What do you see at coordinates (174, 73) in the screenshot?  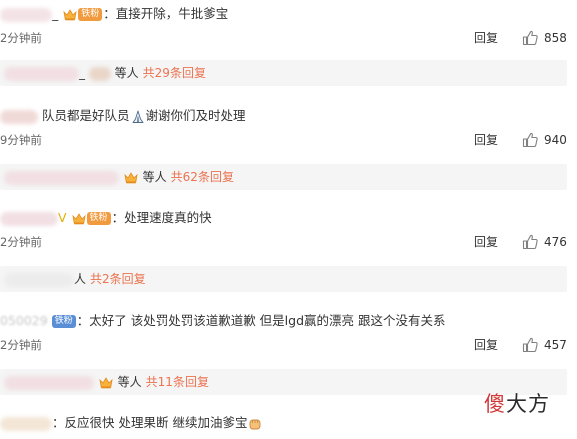 I see `reply-count-link: 共29条回复` at bounding box center [174, 73].